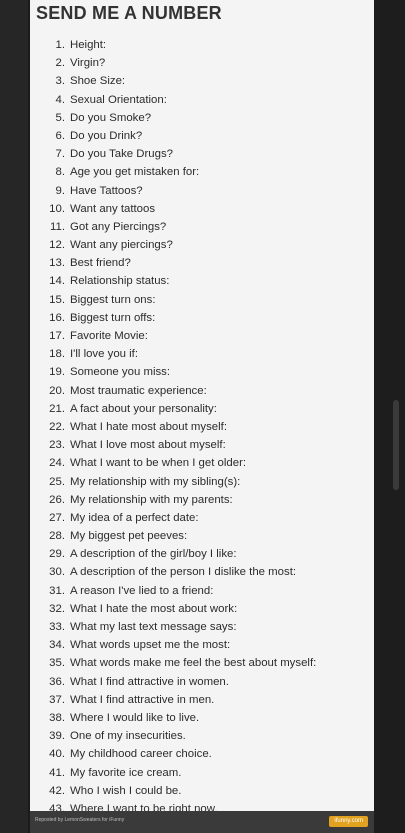 The width and height of the screenshot is (405, 833). What do you see at coordinates (113, 299) in the screenshot?
I see `item-text: Biggest turn ons:` at bounding box center [113, 299].